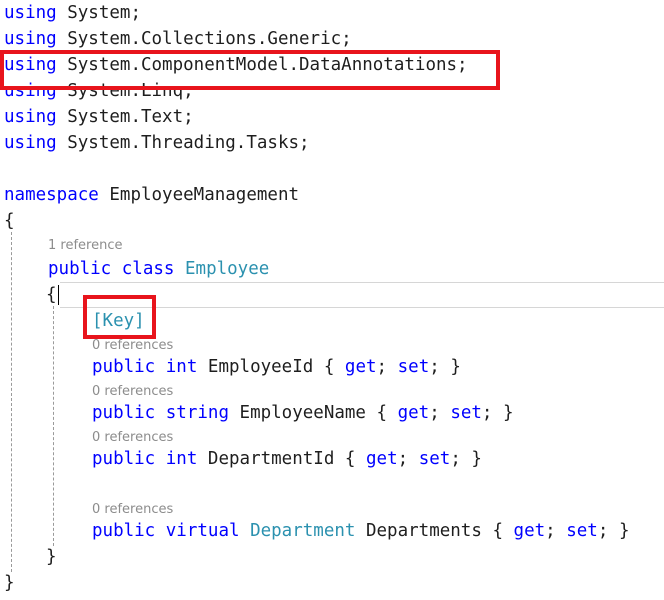 The width and height of the screenshot is (664, 600). I want to click on class-declaration-line: public class Employee, so click(158, 269).